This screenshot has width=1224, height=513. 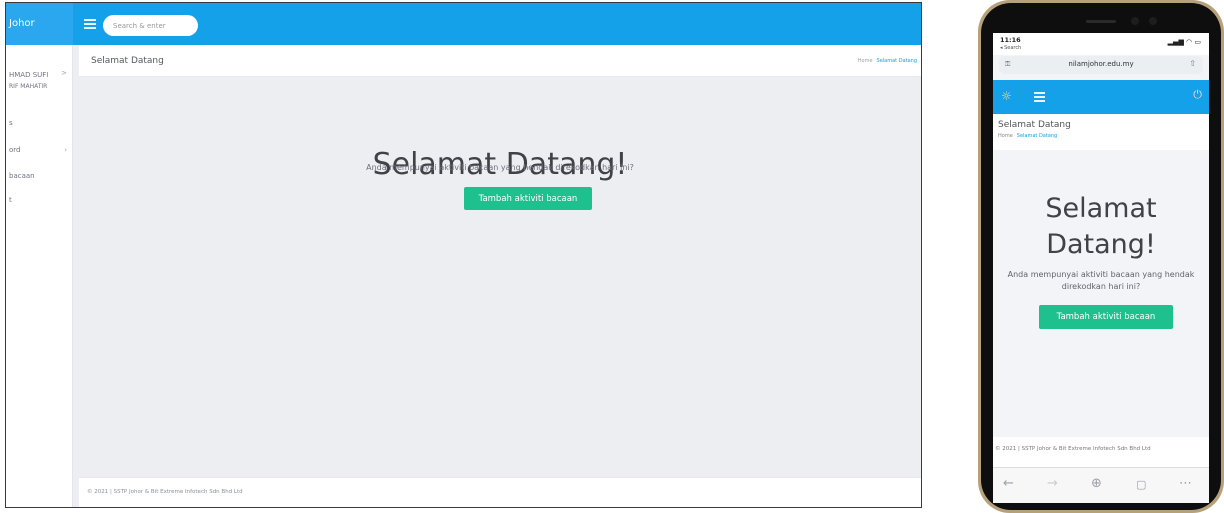 What do you see at coordinates (28, 86) in the screenshot?
I see `sidebar-user-role: RIF MAHATIR` at bounding box center [28, 86].